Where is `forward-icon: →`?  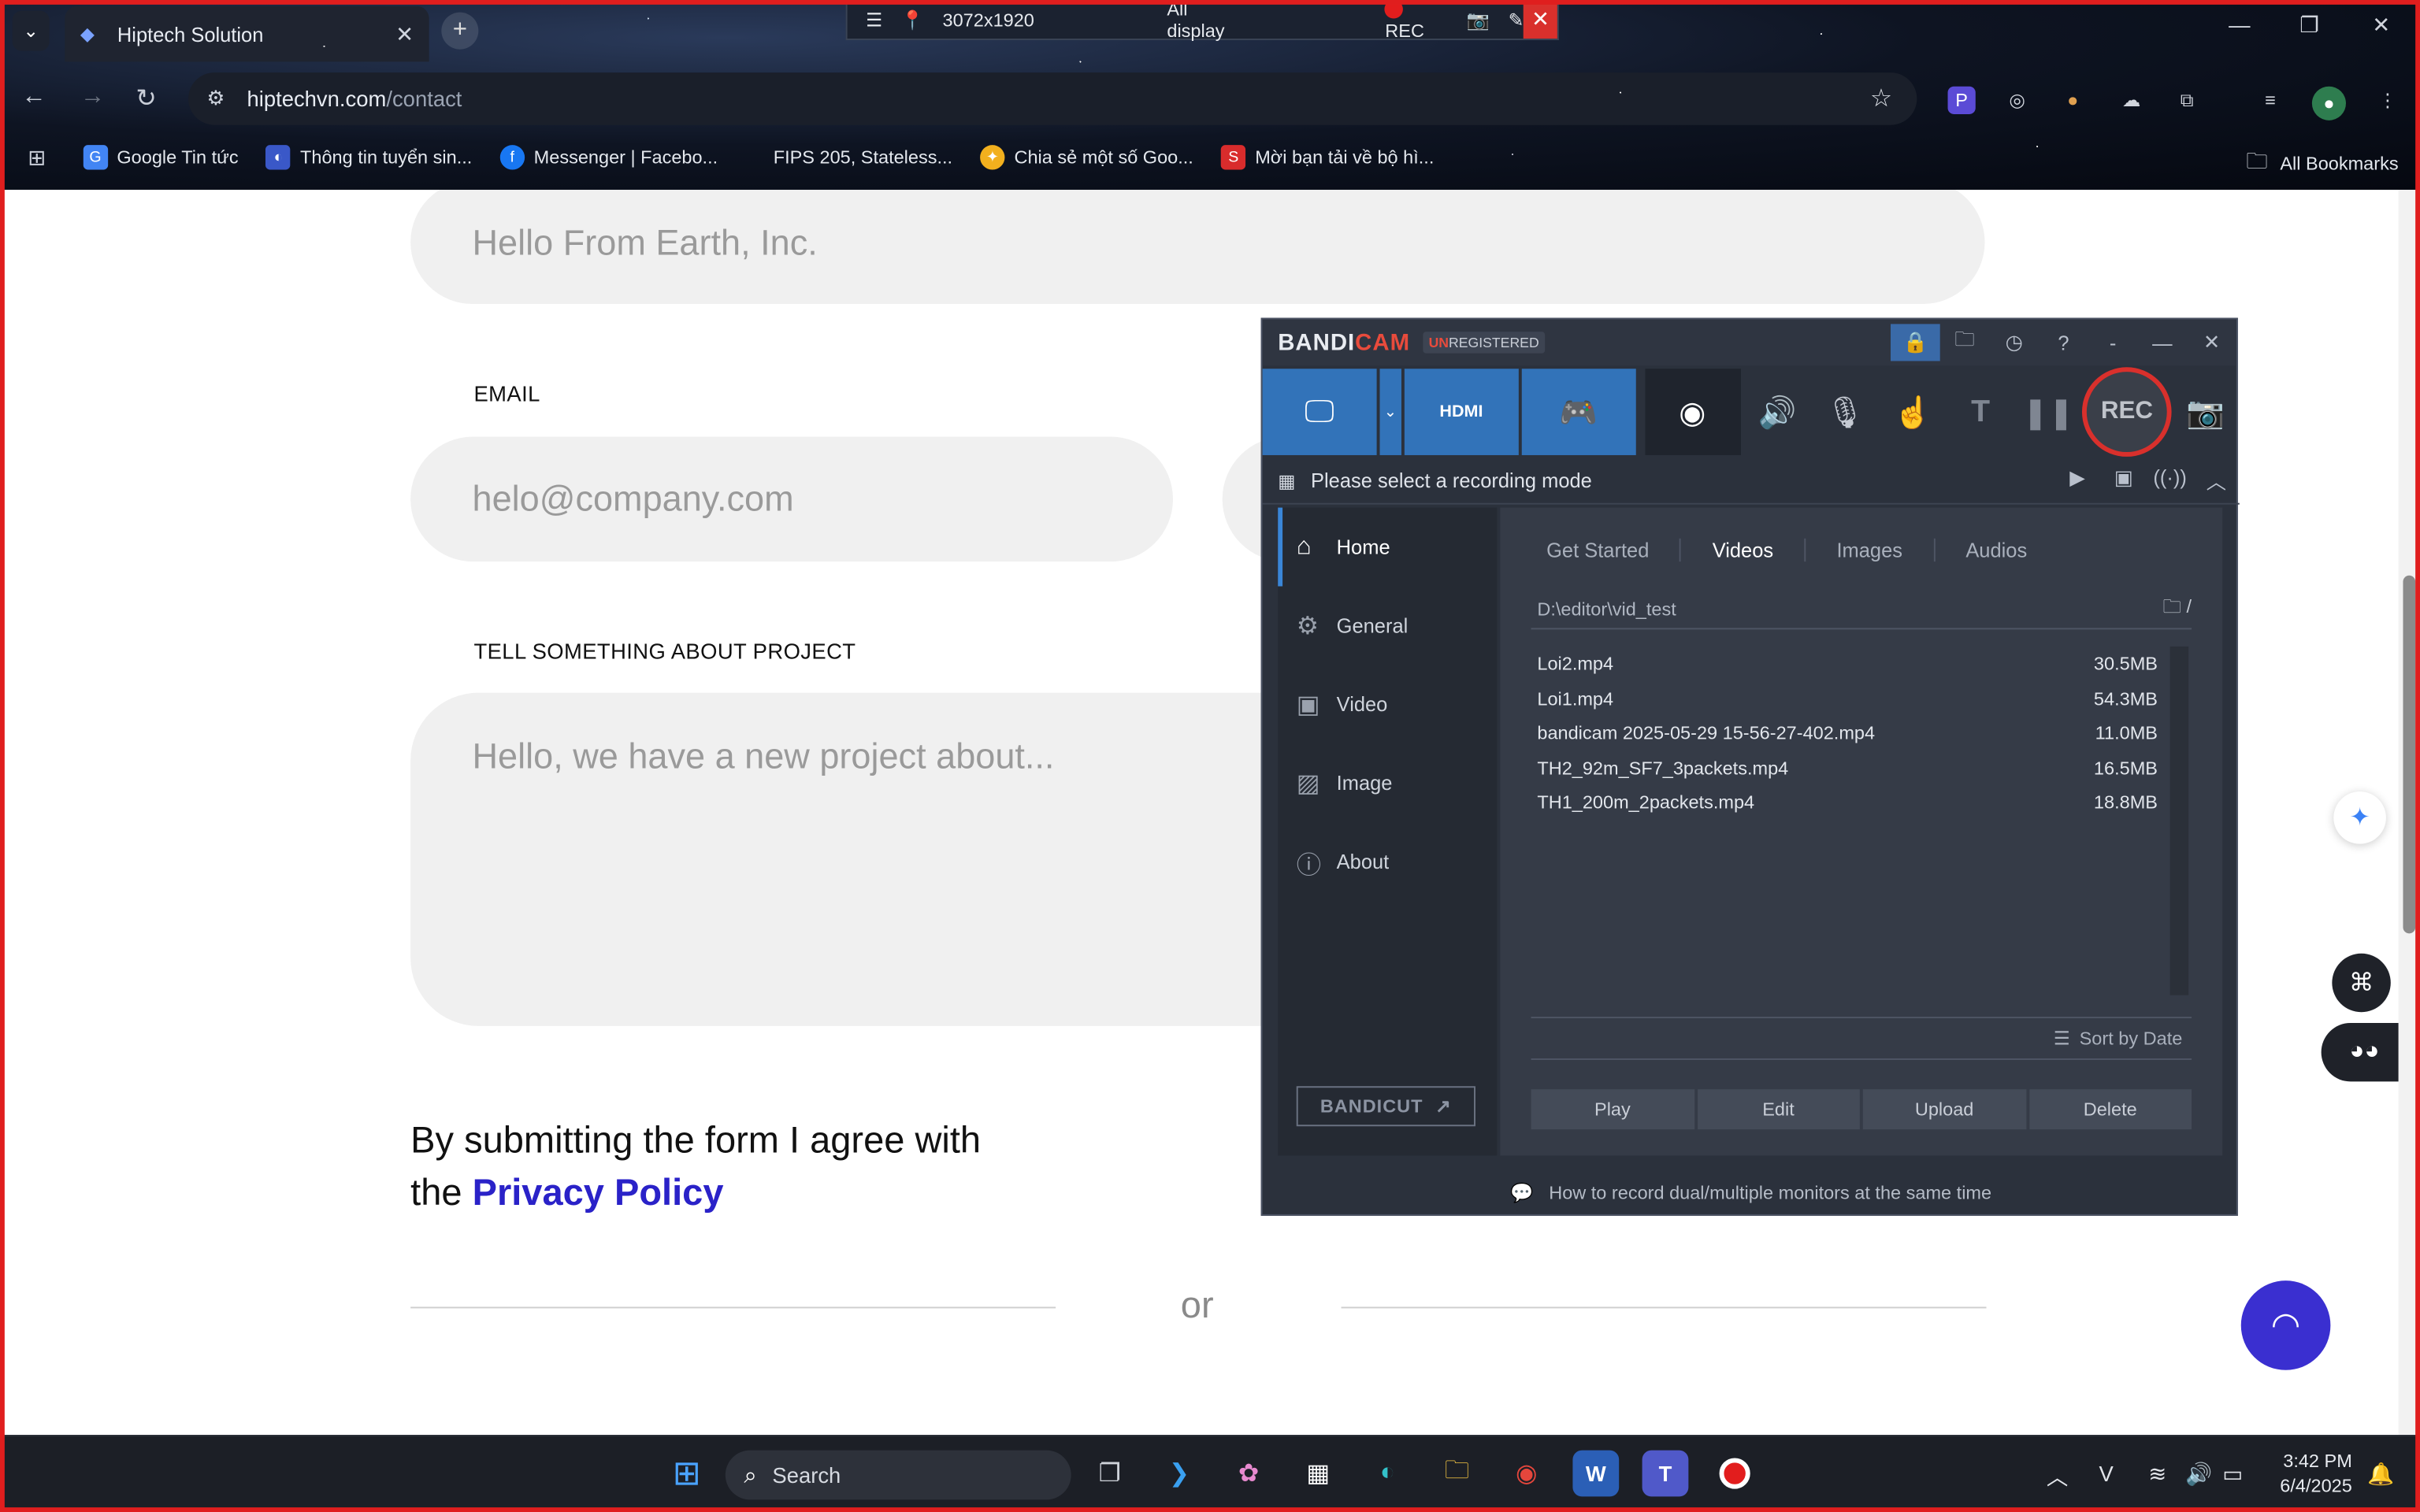 forward-icon: → is located at coordinates (92, 97).